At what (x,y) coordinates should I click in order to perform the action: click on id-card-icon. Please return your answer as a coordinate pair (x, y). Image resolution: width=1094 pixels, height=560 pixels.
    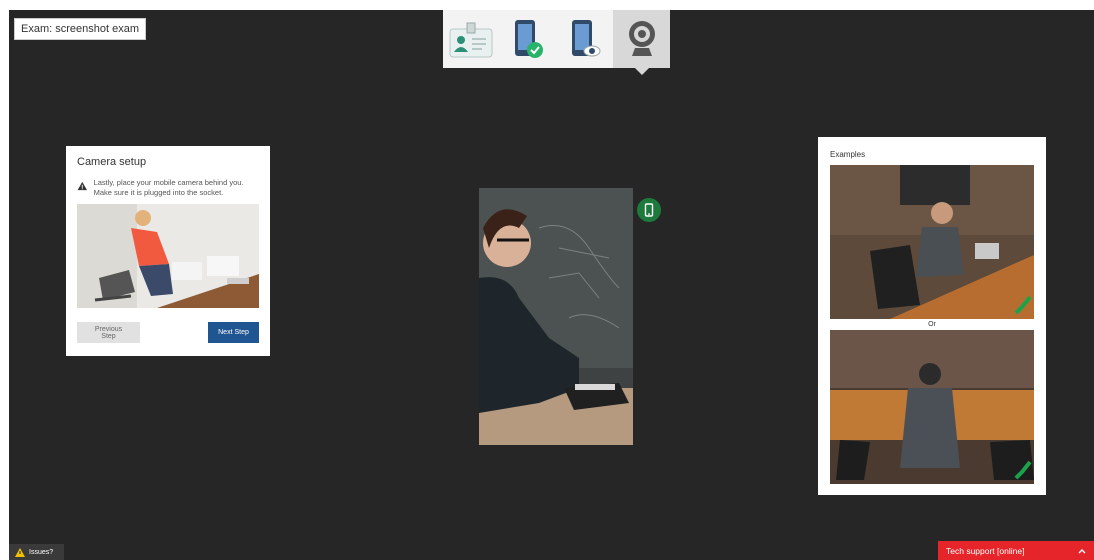
    Looking at the image, I should click on (471, 40).